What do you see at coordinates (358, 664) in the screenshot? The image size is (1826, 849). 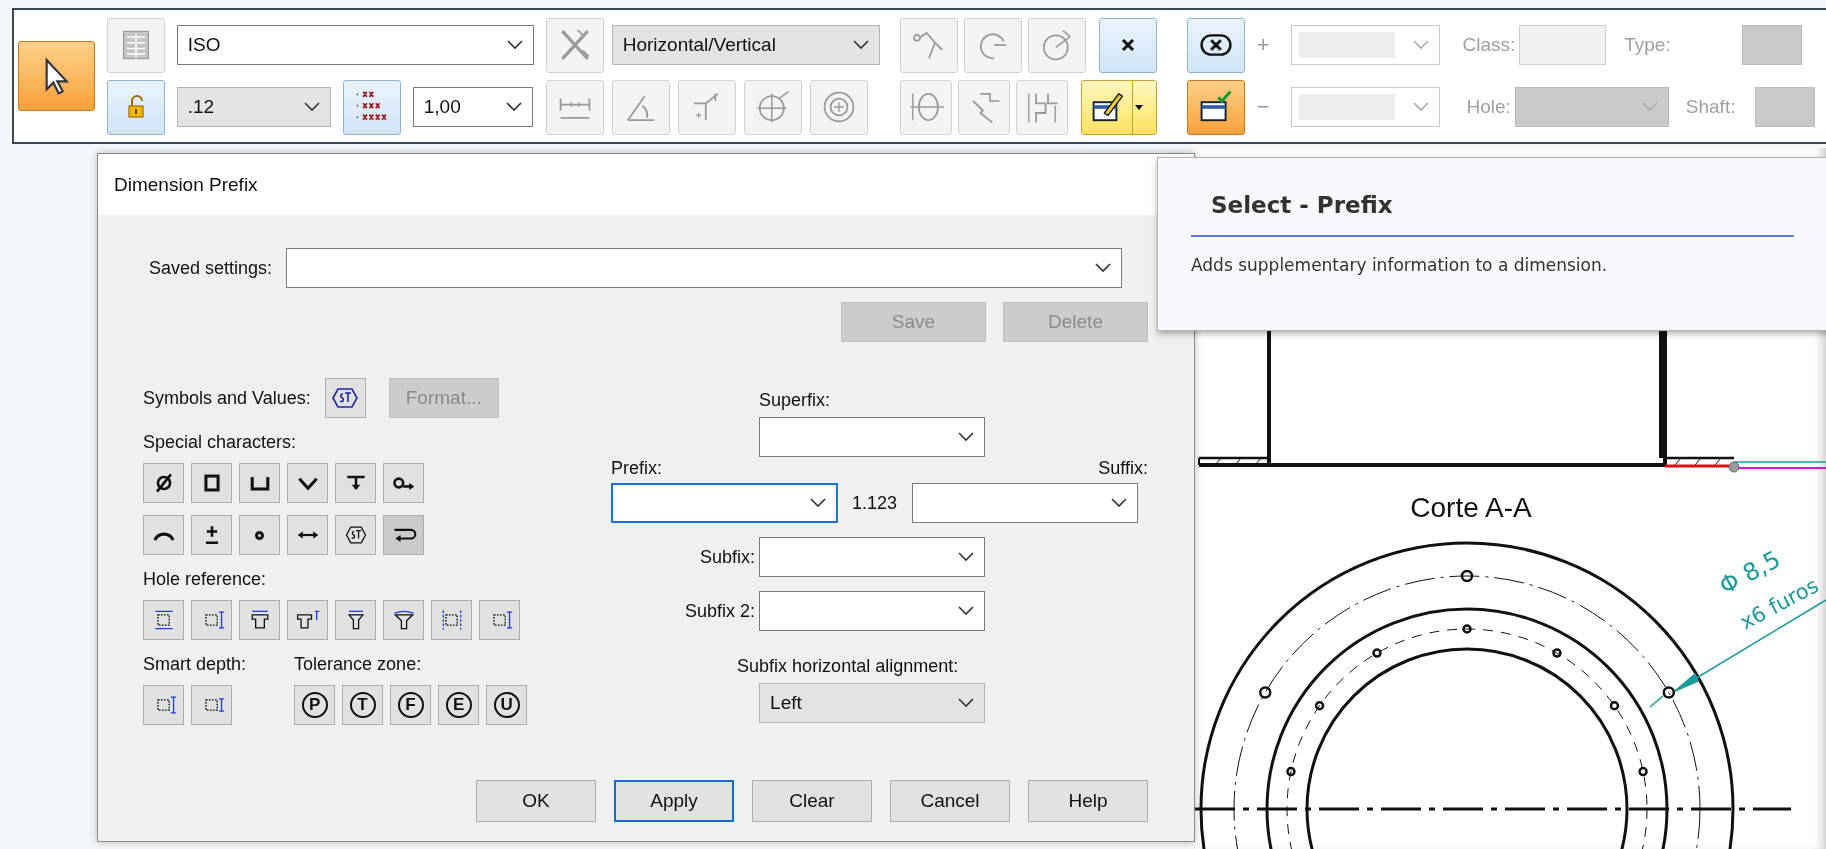 I see `tolerance-zone-label: Tolerance zone:` at bounding box center [358, 664].